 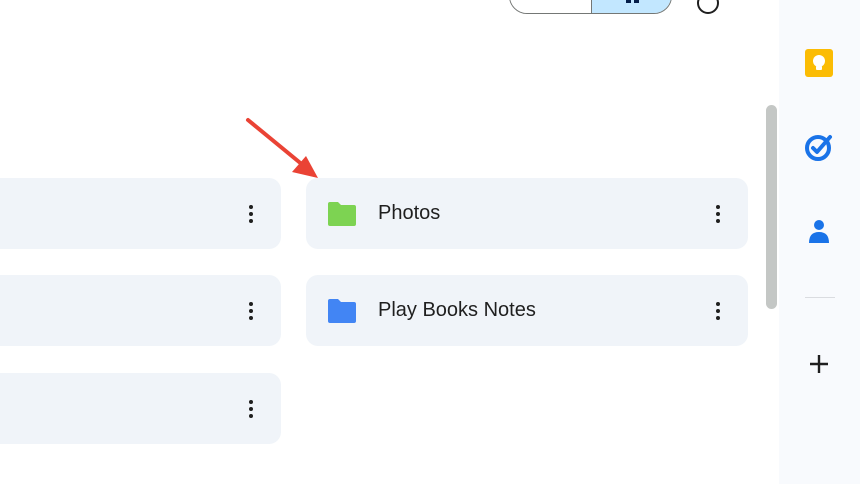 I want to click on grid-view-button, so click(x=631, y=6).